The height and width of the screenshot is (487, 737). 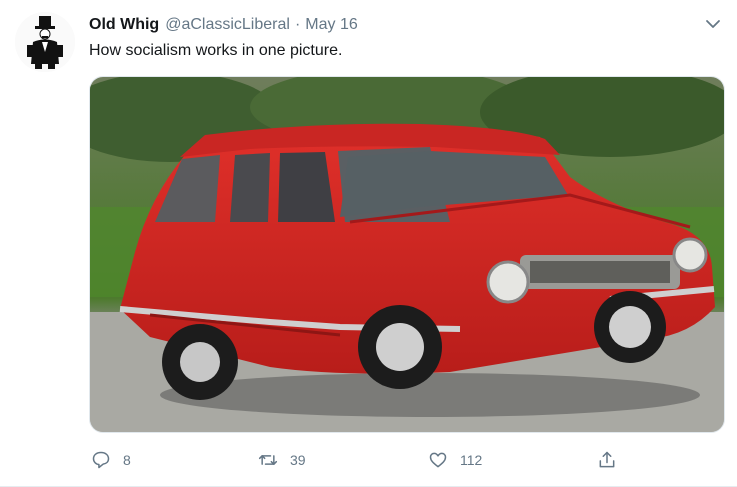 What do you see at coordinates (268, 460) in the screenshot?
I see `retweet-icon` at bounding box center [268, 460].